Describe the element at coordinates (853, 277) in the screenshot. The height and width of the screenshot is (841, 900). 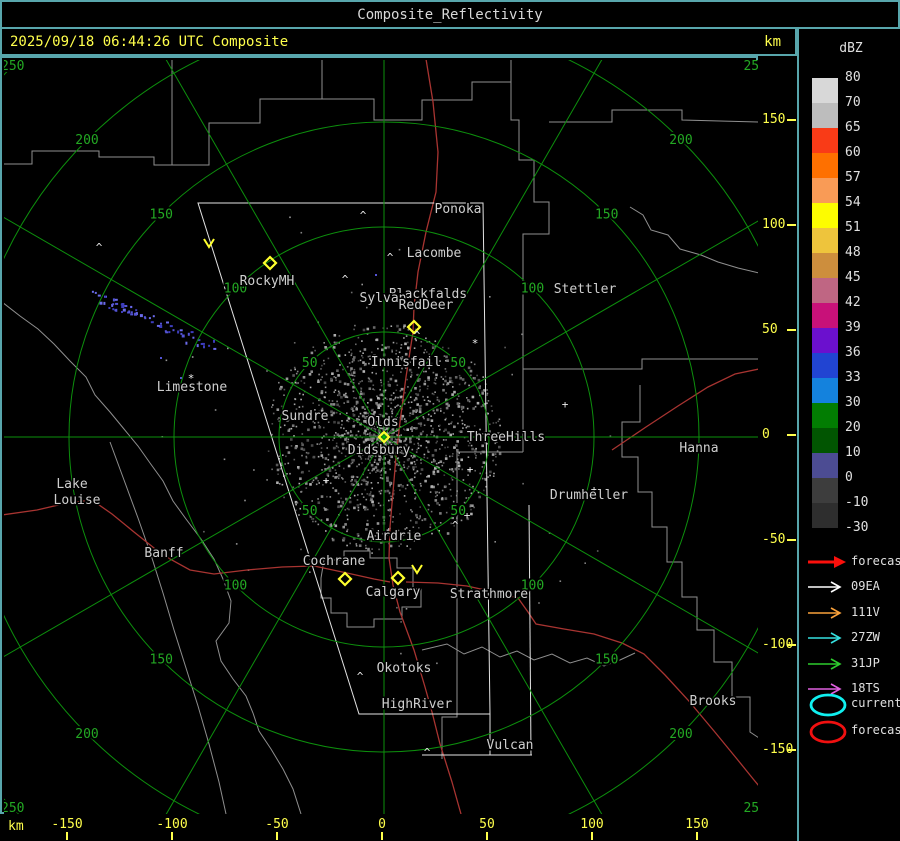
I see `colorbar-label: 45` at that location.